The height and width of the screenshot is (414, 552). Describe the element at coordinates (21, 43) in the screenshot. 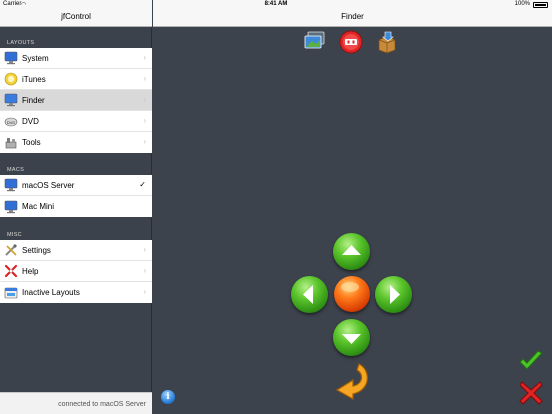

I see `section-label-layouts: LAYOUTS` at that location.